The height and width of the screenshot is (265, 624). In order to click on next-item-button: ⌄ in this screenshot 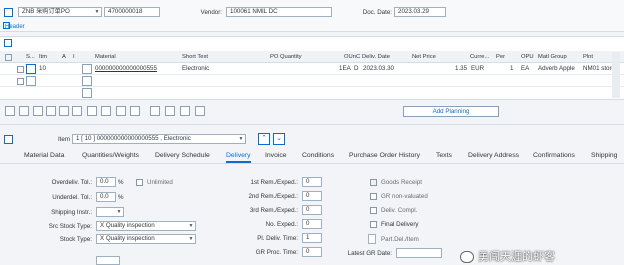, I will do `click(279, 139)`.